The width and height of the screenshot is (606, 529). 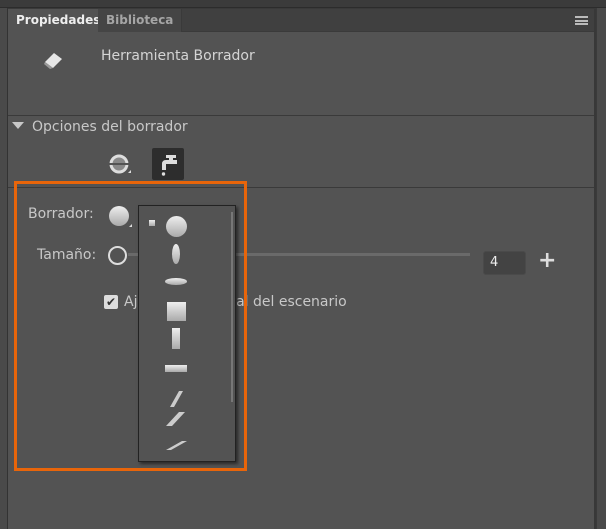 What do you see at coordinates (120, 164) in the screenshot?
I see `eraser-mode-icon` at bounding box center [120, 164].